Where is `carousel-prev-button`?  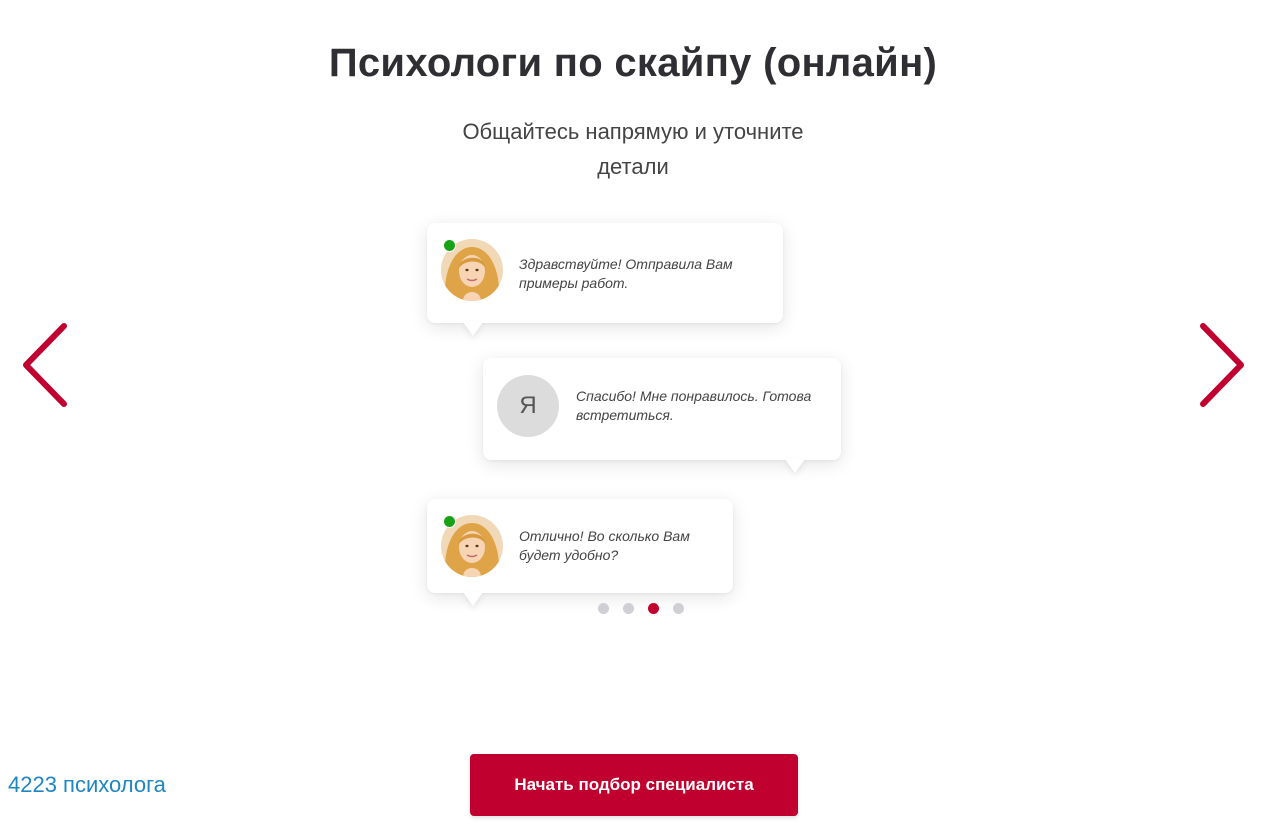 carousel-prev-button is located at coordinates (46, 365).